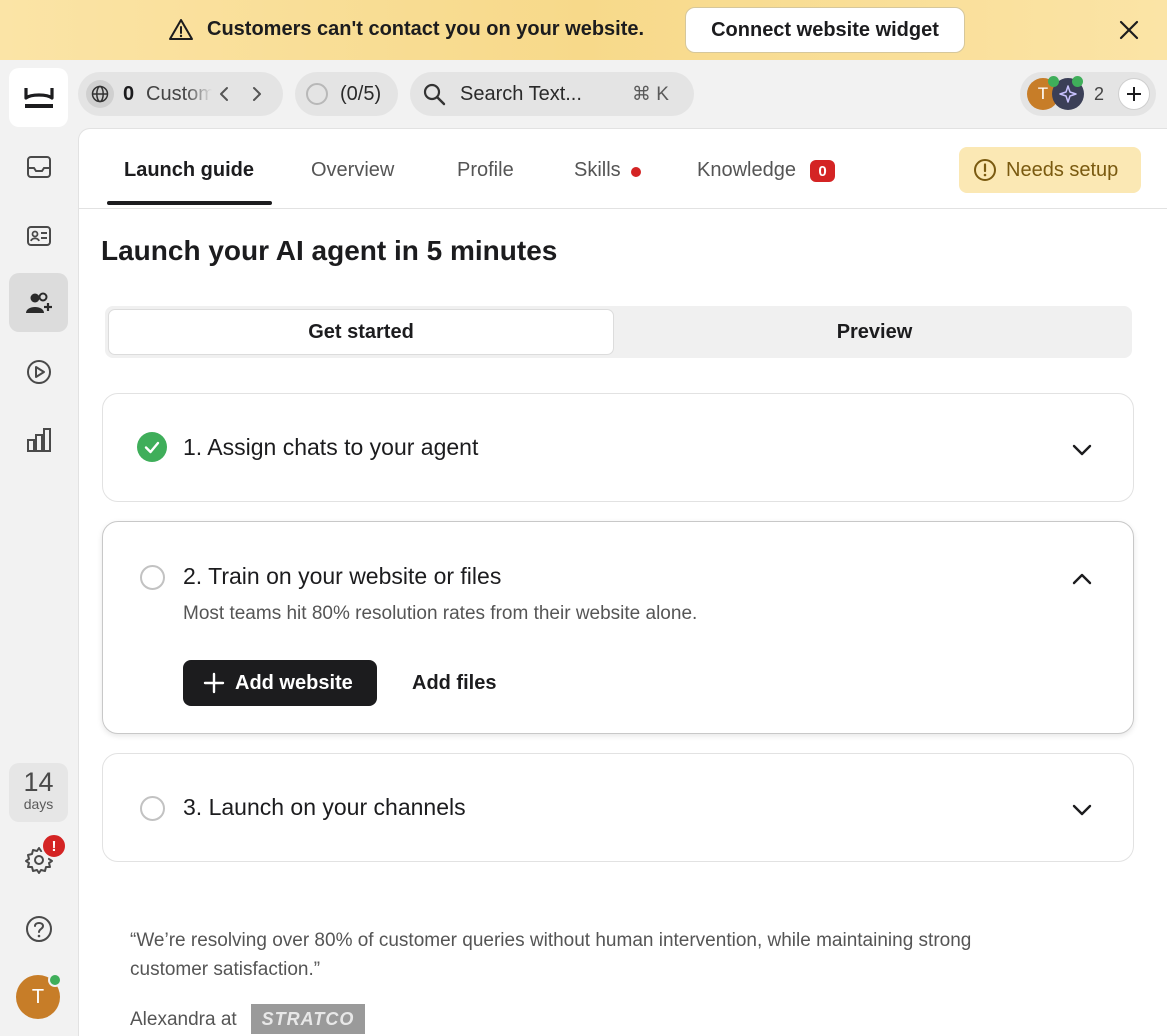 This screenshot has height=1036, width=1167. I want to click on contact-card-icon, so click(38, 235).